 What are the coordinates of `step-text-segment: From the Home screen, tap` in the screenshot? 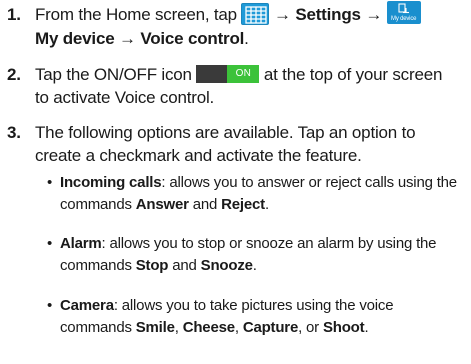 It's located at (138, 14).